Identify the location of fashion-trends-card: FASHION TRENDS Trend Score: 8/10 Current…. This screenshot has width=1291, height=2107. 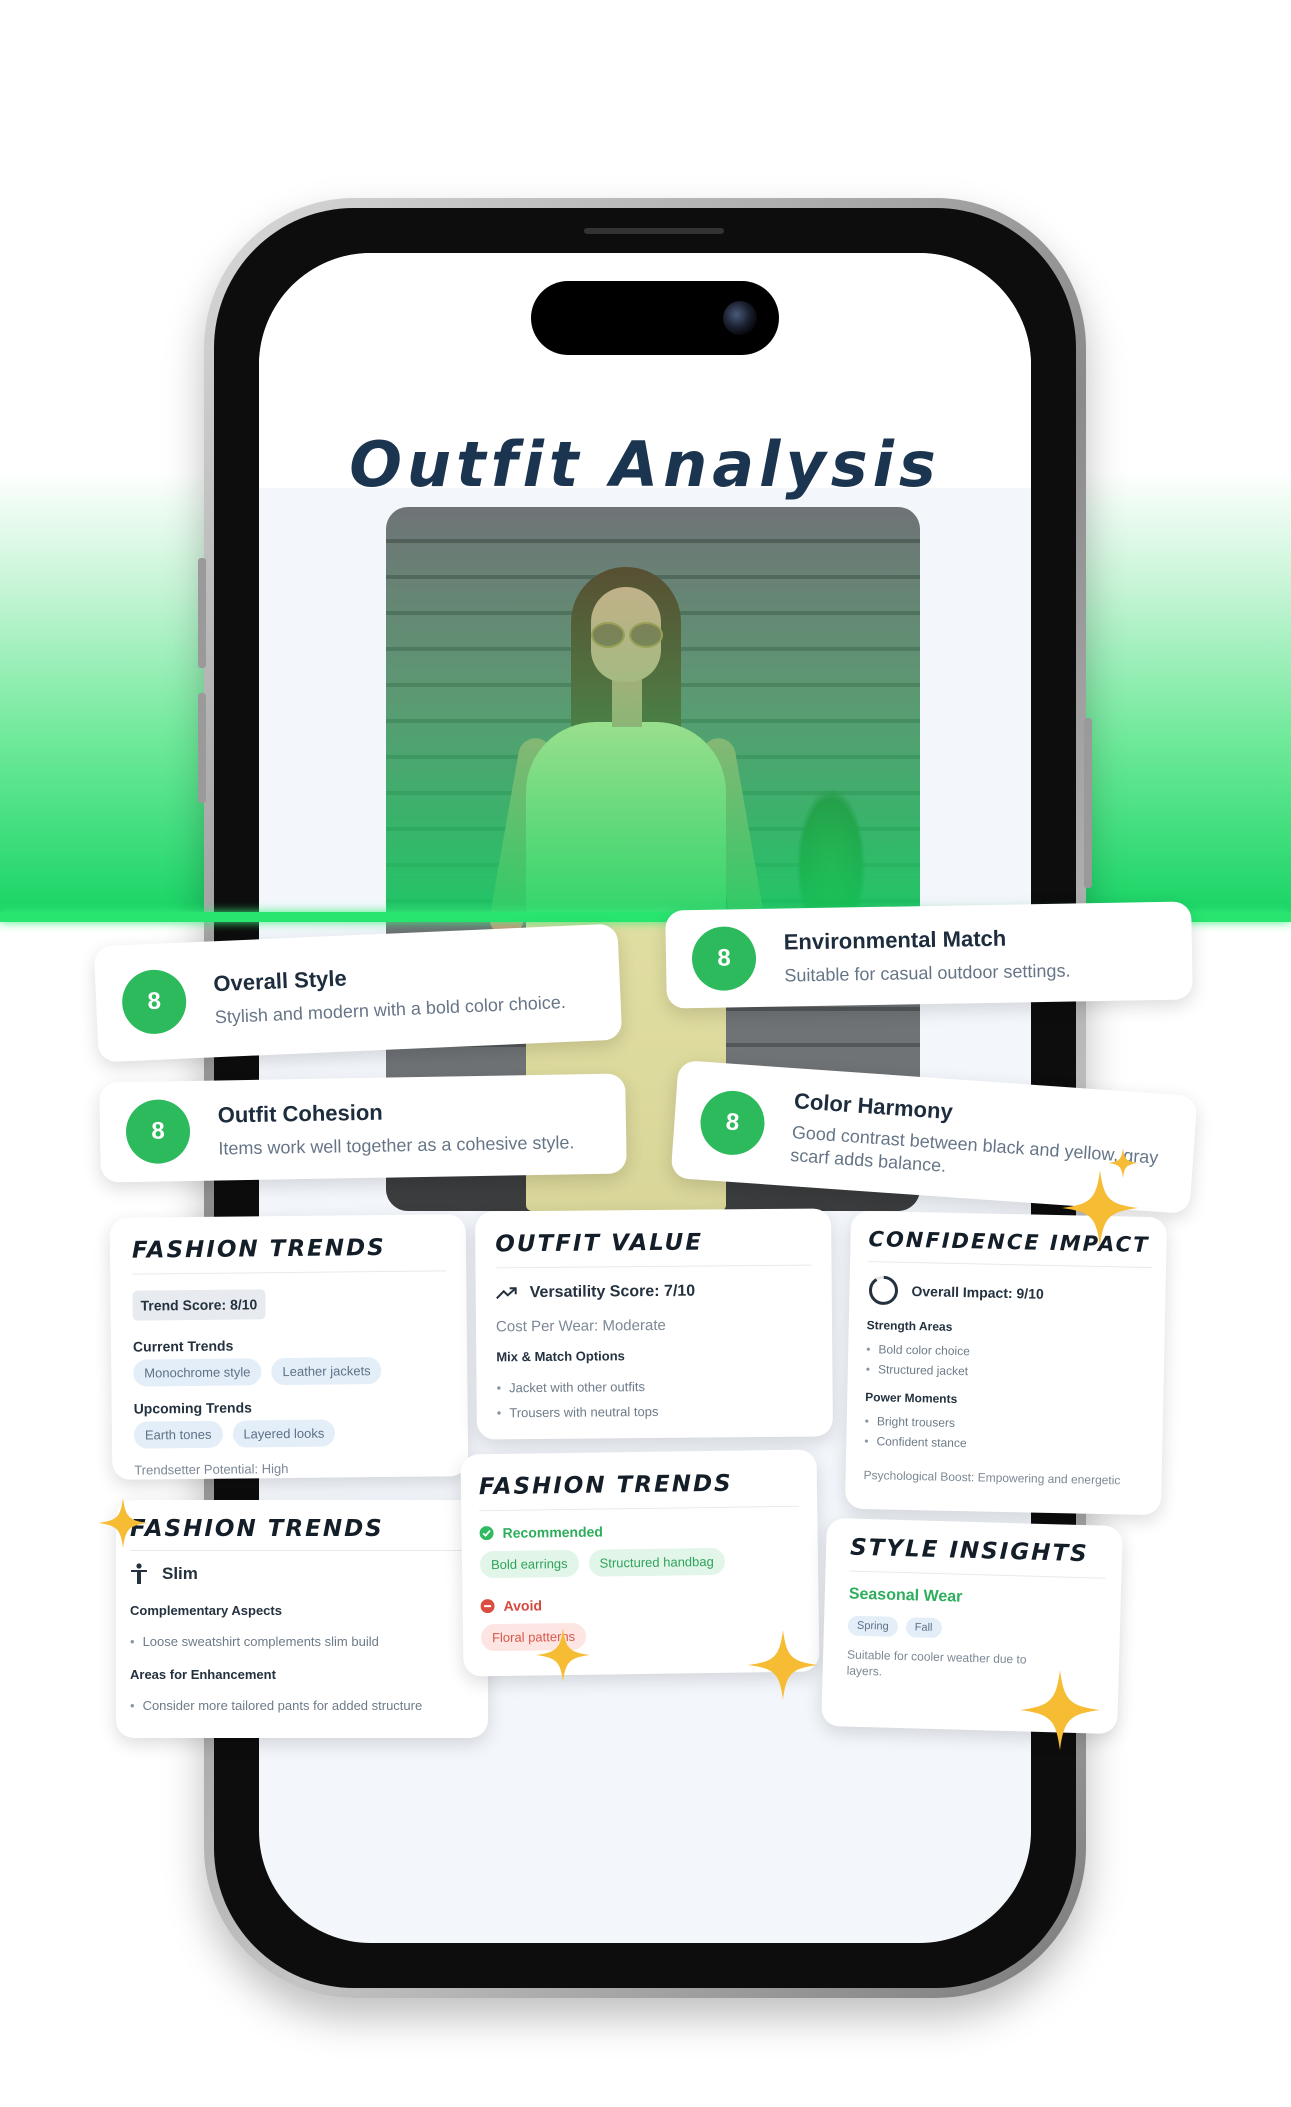
(289, 1347).